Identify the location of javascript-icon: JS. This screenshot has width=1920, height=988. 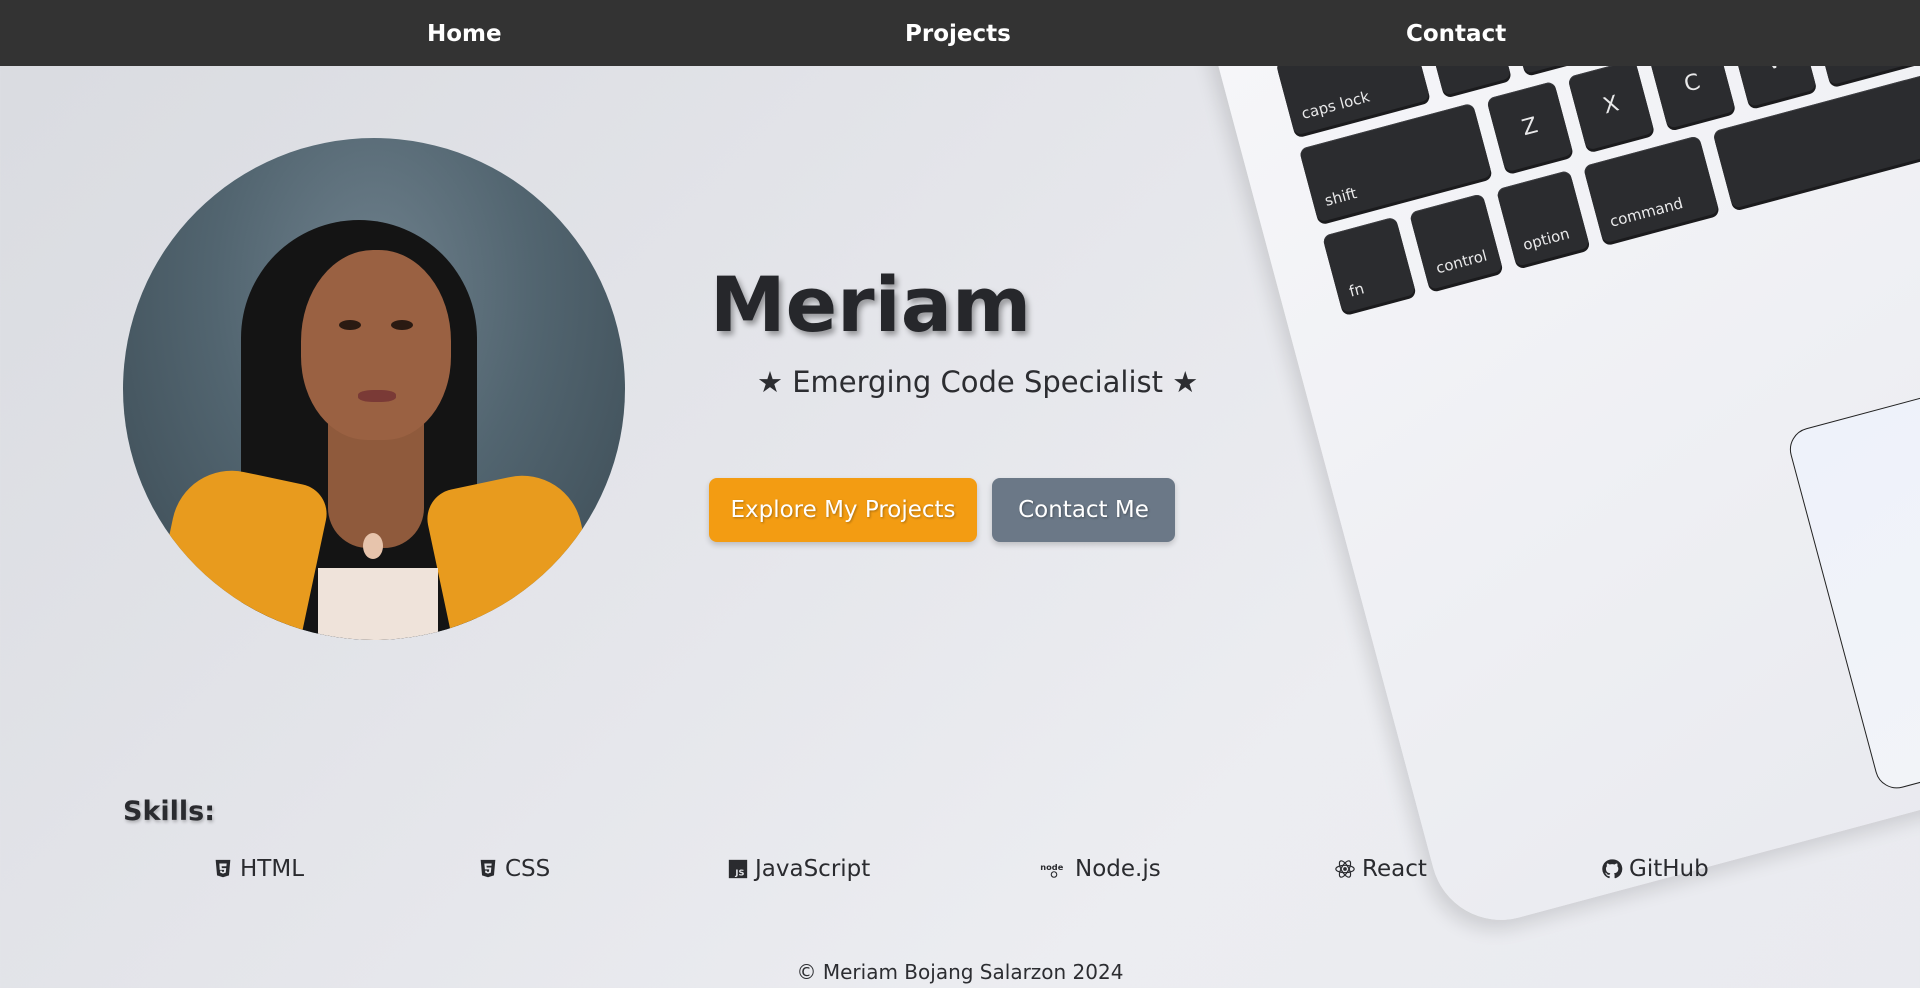
(738, 869).